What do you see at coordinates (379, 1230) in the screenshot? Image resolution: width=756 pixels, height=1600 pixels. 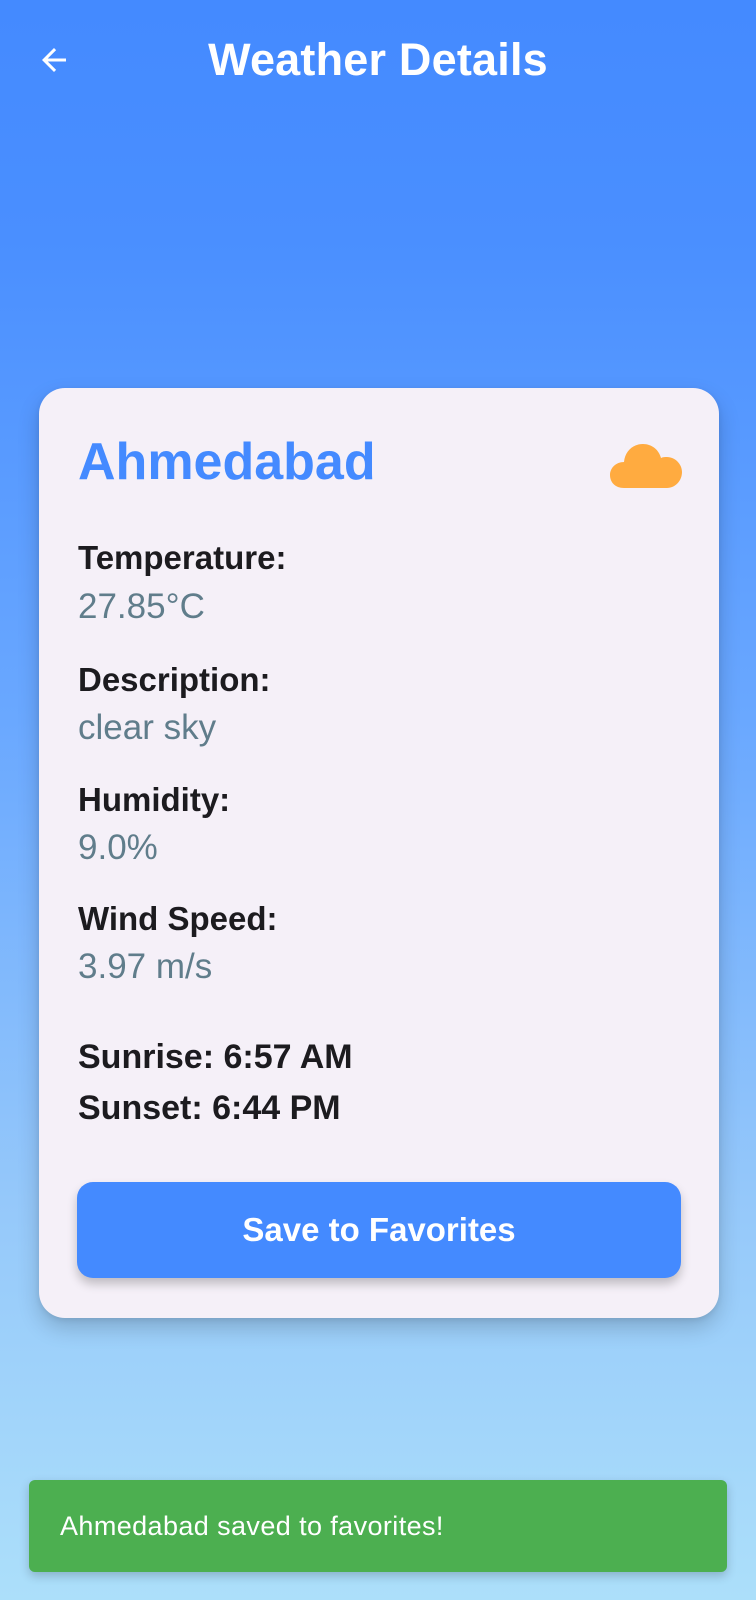 I see `save-to-favorites-button: Save to Favorites` at bounding box center [379, 1230].